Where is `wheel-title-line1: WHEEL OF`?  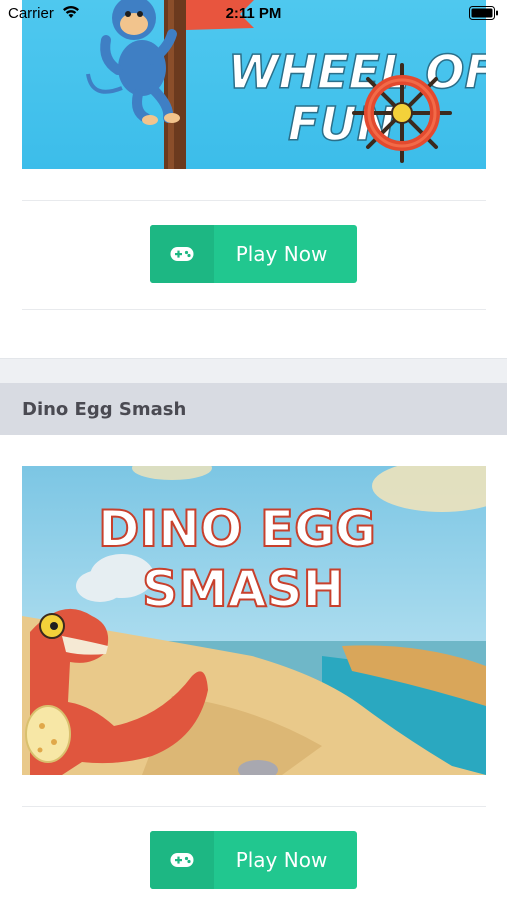 wheel-title-line1: WHEEL OF is located at coordinates (357, 72).